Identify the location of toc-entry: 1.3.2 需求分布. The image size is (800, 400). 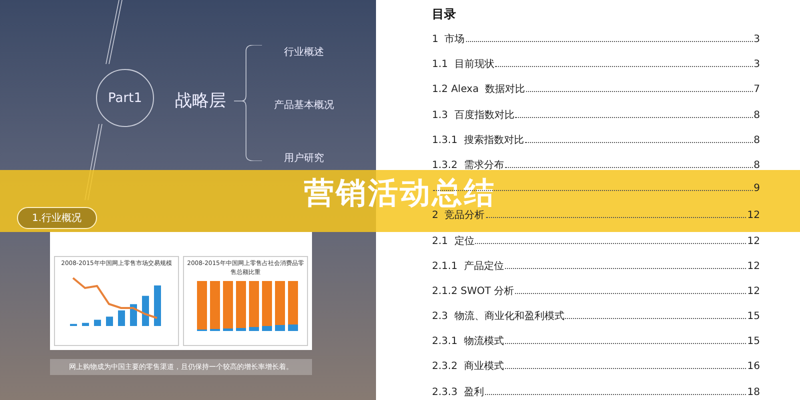
(468, 165).